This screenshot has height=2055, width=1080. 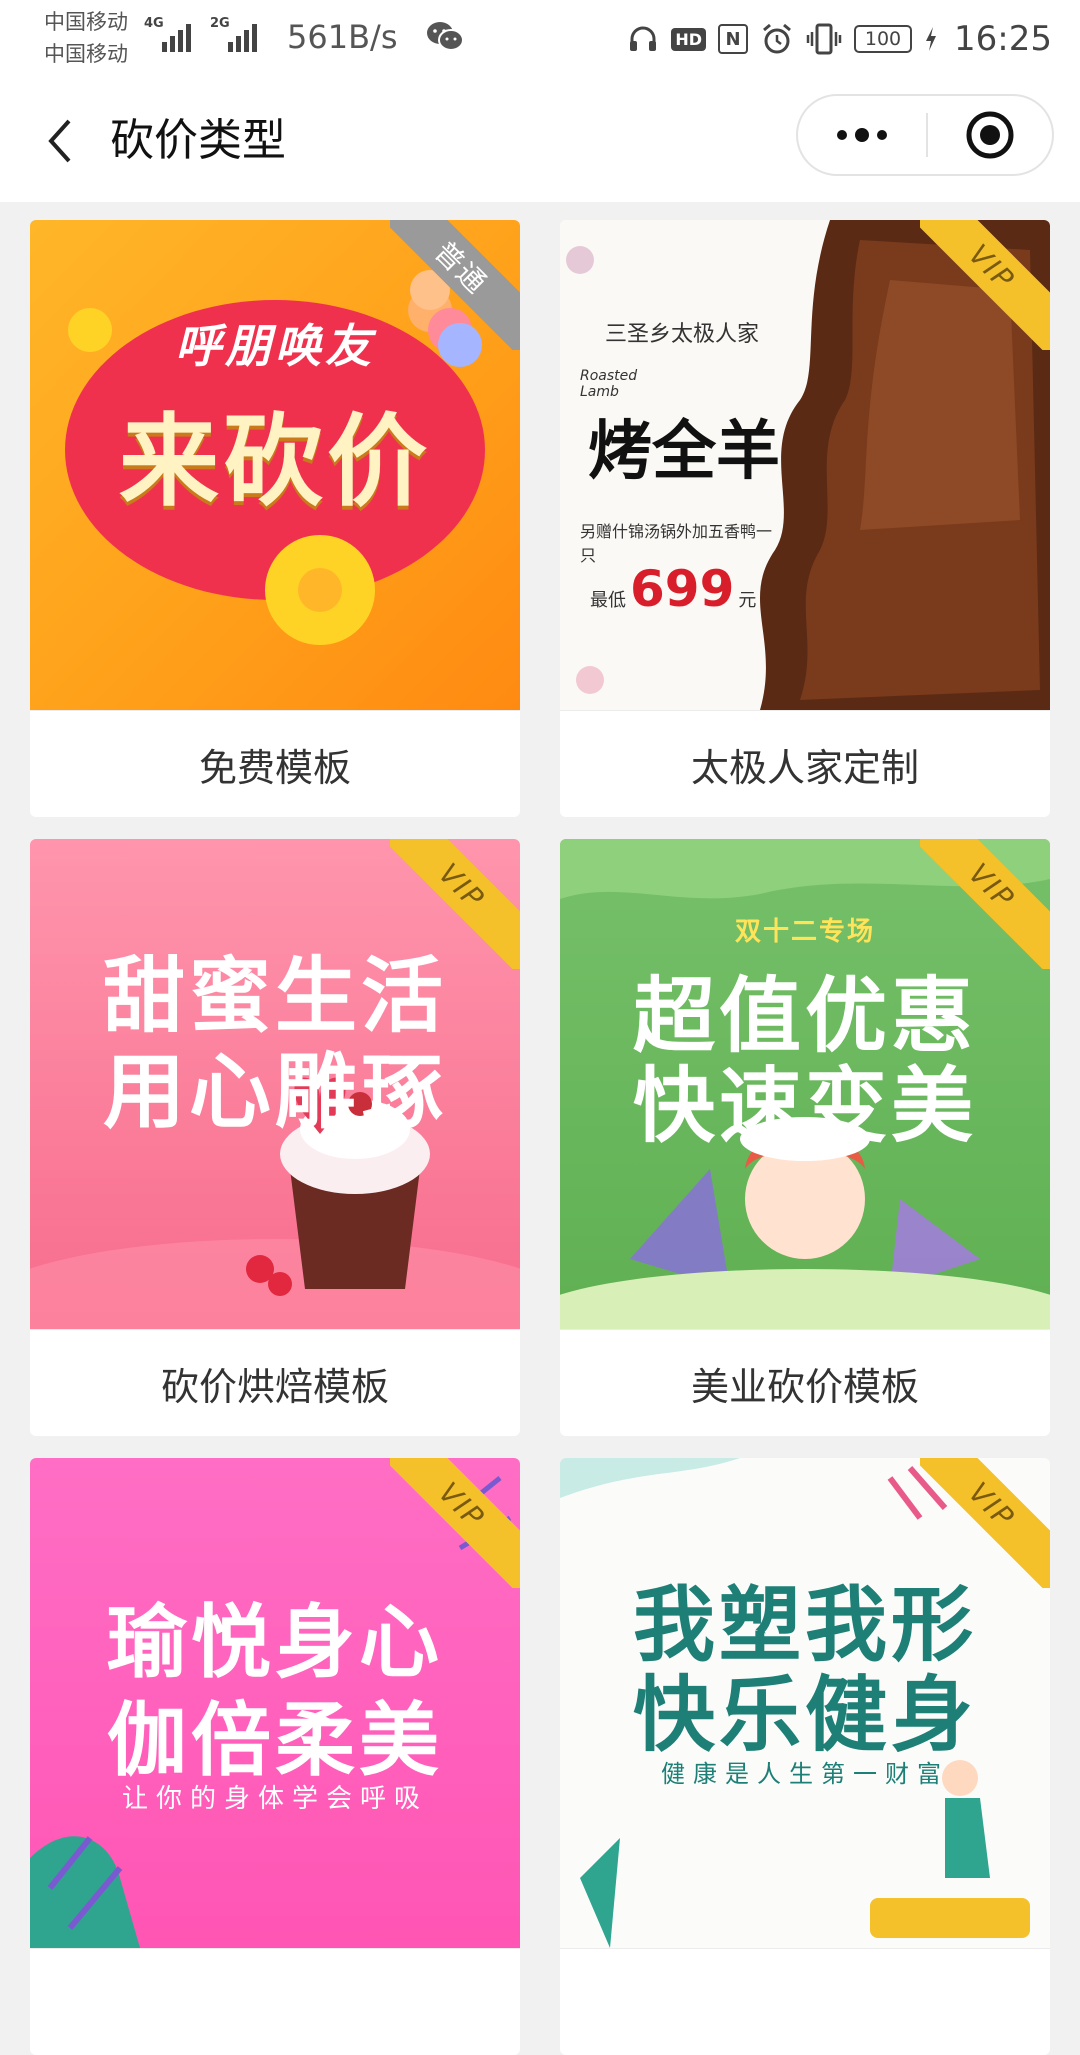 I want to click on template-thumbnail: 甜蜜生活 用心雕琢 VIP, so click(x=275, y=1084).